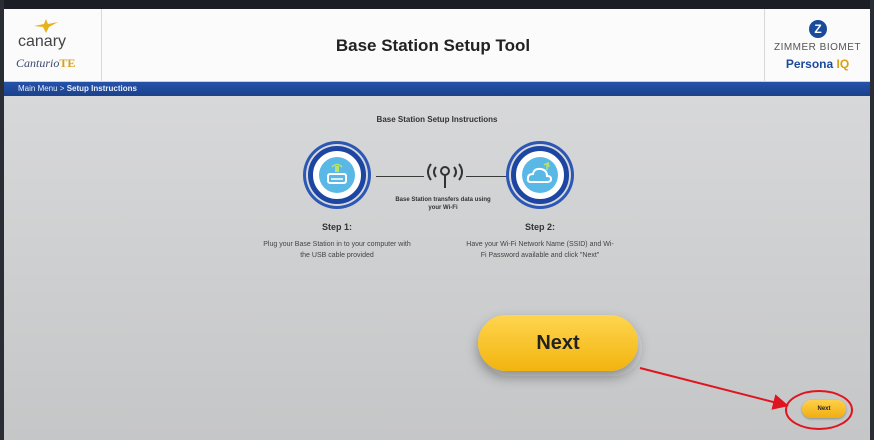 The image size is (874, 440). I want to click on company-name: ZIMMER BIOMET, so click(817, 47).